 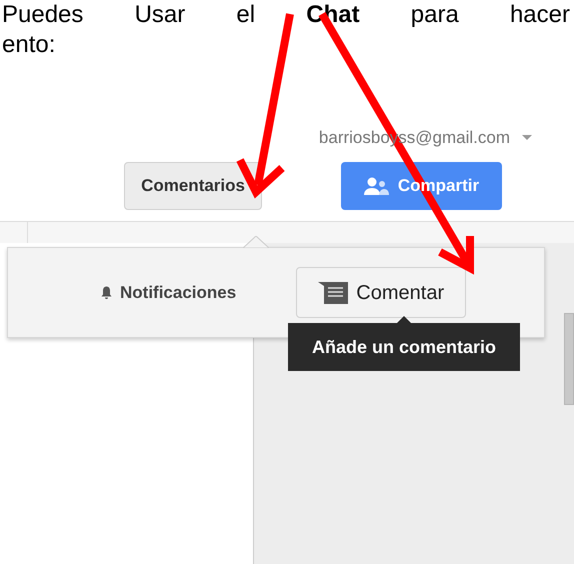 I want to click on tooltip: Añade un comentario, so click(x=404, y=347).